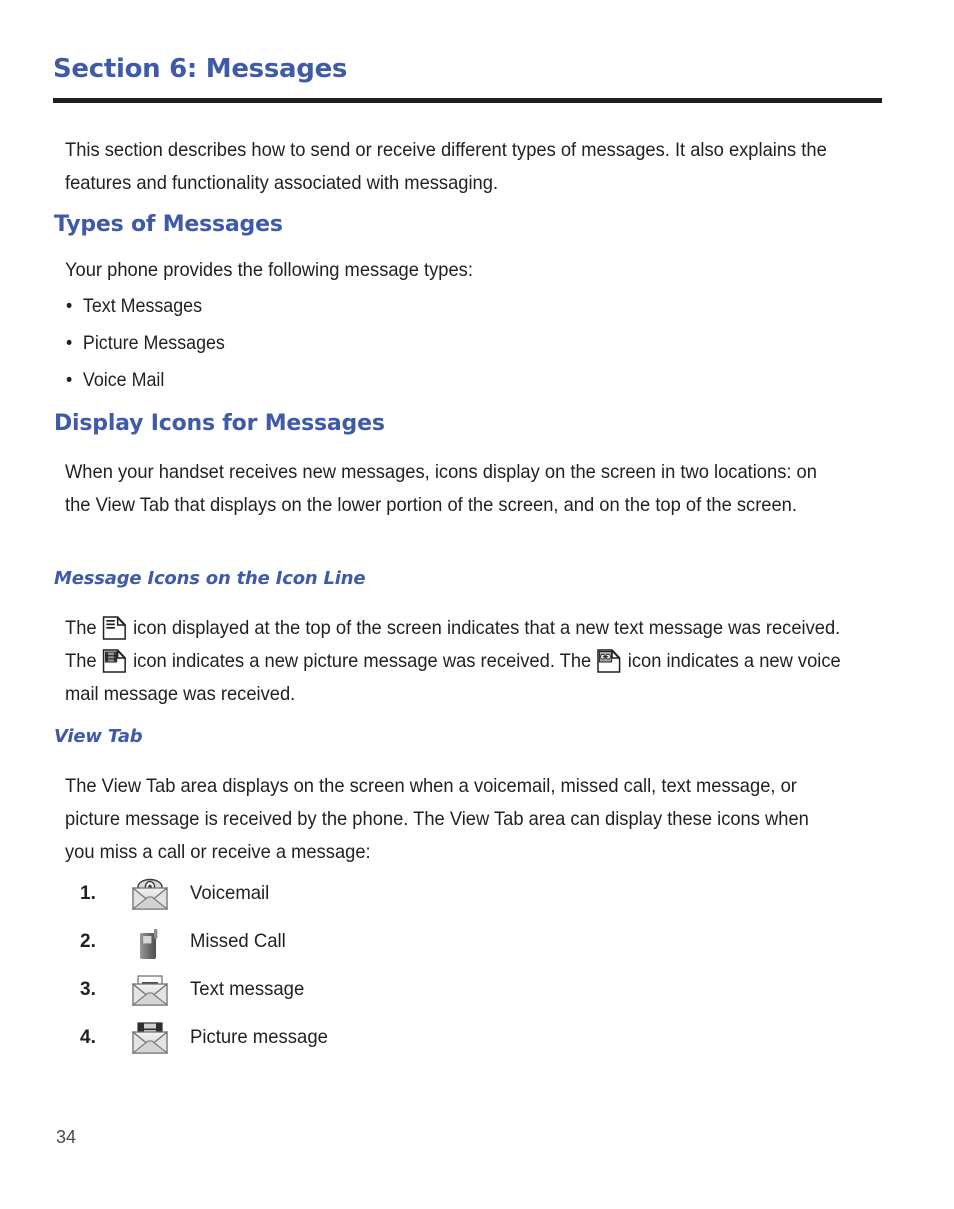 Image resolution: width=954 pixels, height=1209 pixels. Describe the element at coordinates (219, 423) in the screenshot. I see `heading-display-icons-for-messages: Display Icons for Messages` at that location.